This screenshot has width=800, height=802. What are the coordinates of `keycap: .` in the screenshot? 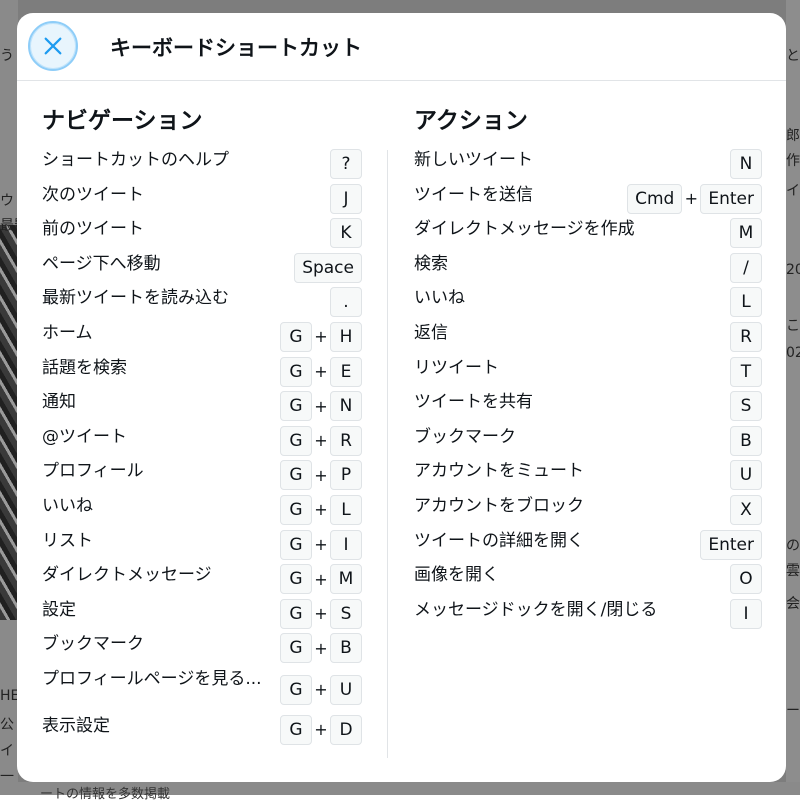 It's located at (346, 302).